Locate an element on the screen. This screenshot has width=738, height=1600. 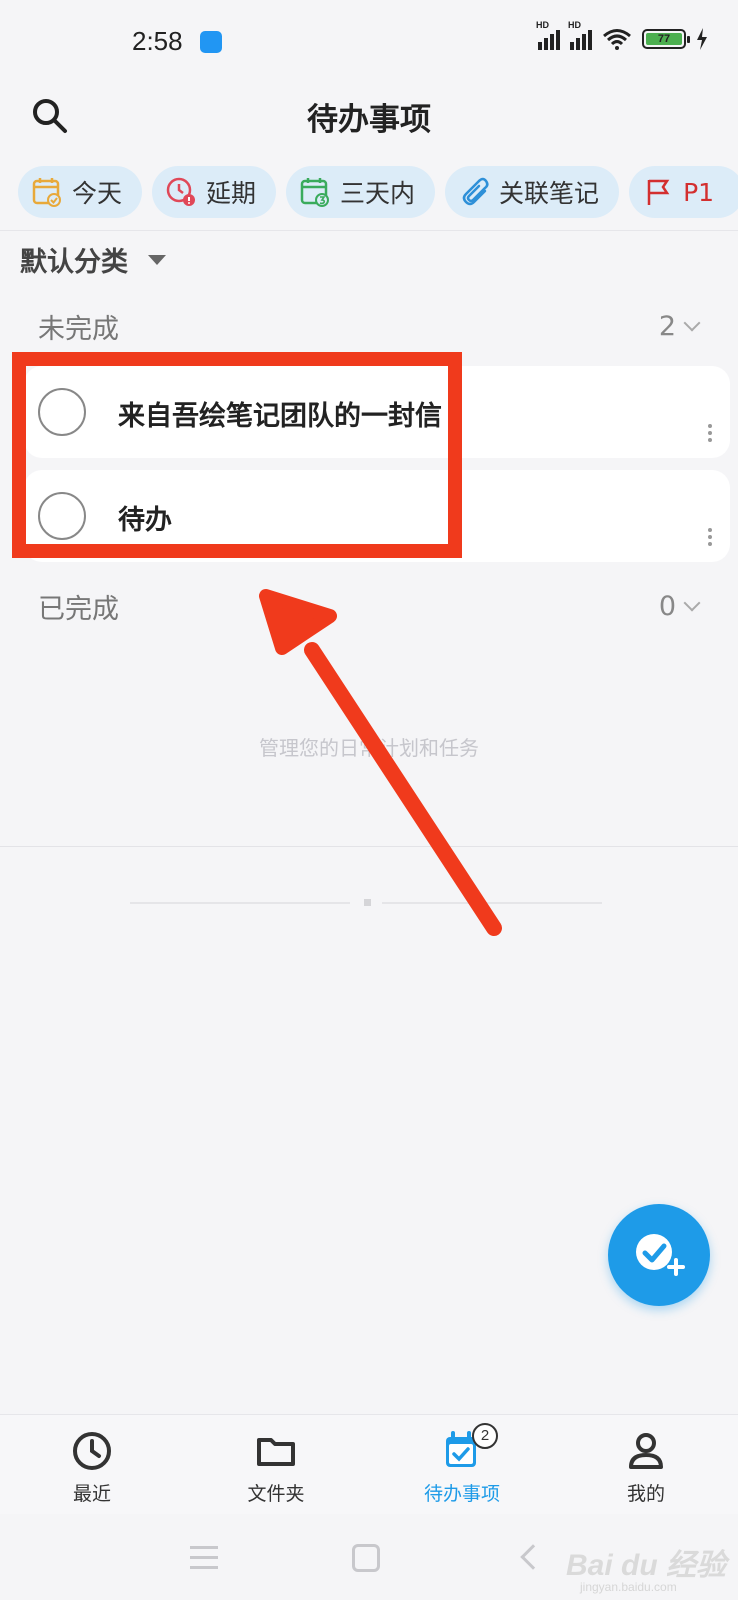
chip-label: 三天内 is located at coordinates (378, 193).